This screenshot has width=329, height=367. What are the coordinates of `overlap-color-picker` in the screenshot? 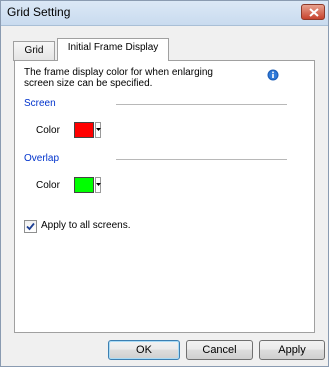 It's located at (87, 185).